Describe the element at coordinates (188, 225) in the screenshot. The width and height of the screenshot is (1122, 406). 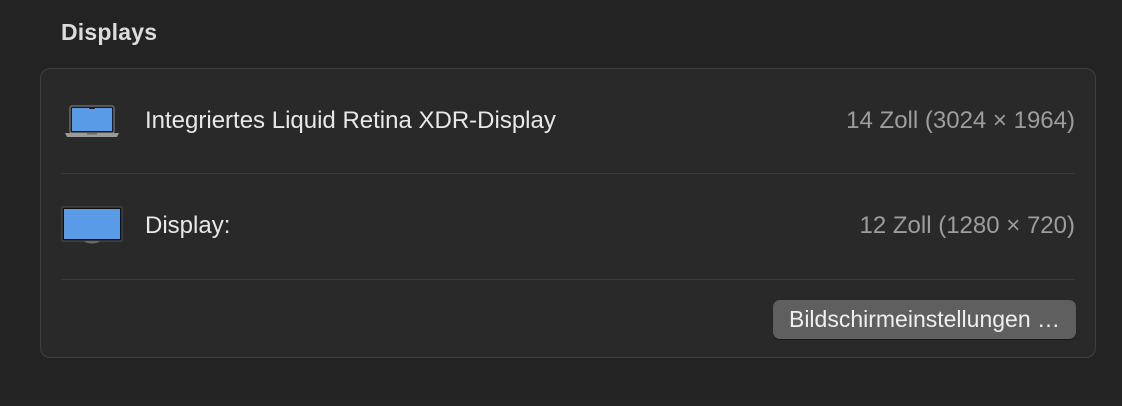
I see `display-name: Display:` at that location.